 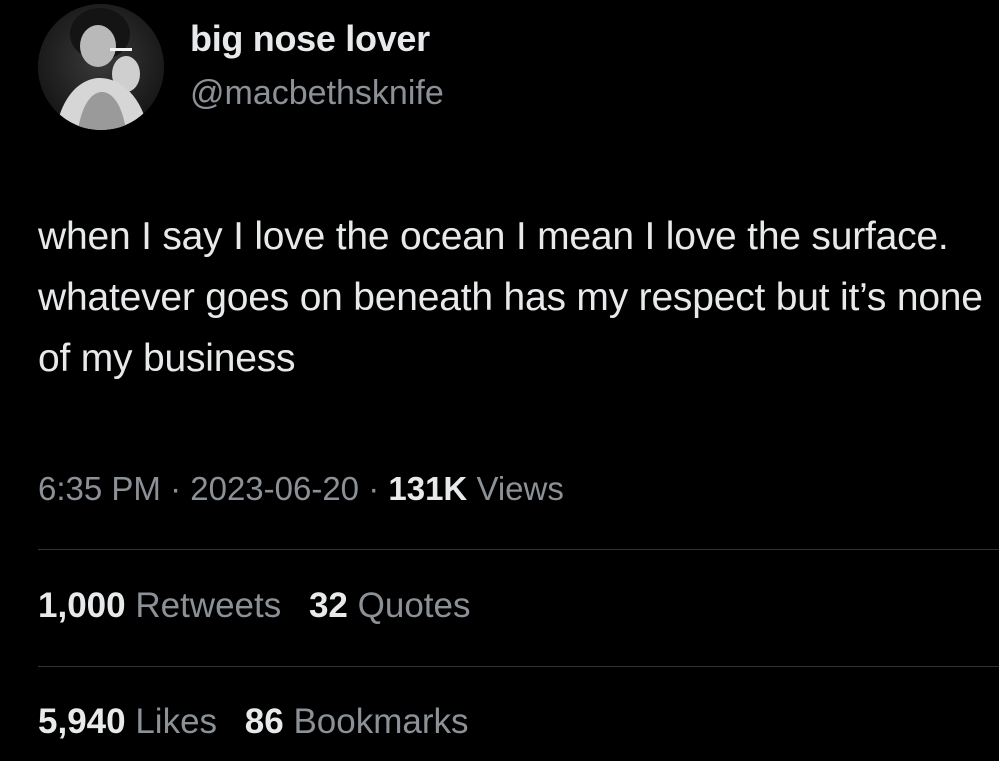 I want to click on quotes-label: Quotes, so click(x=414, y=605).